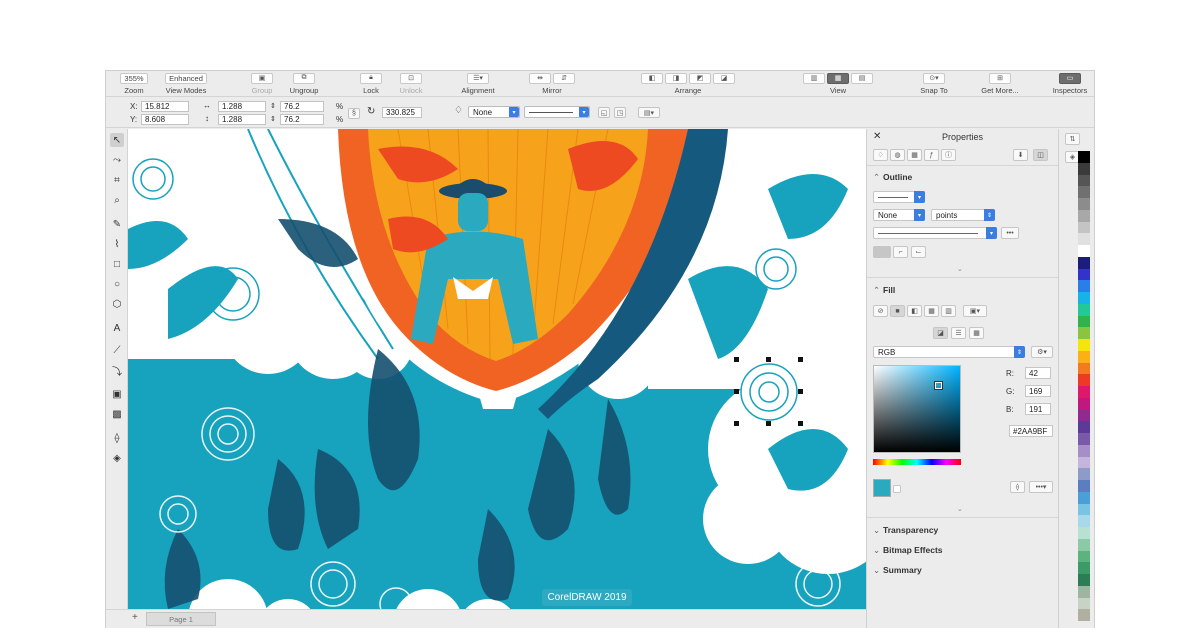 Image resolution: width=1200 pixels, height=628 pixels. Describe the element at coordinates (242, 119) in the screenshot. I see `height-input: 1.288` at that location.